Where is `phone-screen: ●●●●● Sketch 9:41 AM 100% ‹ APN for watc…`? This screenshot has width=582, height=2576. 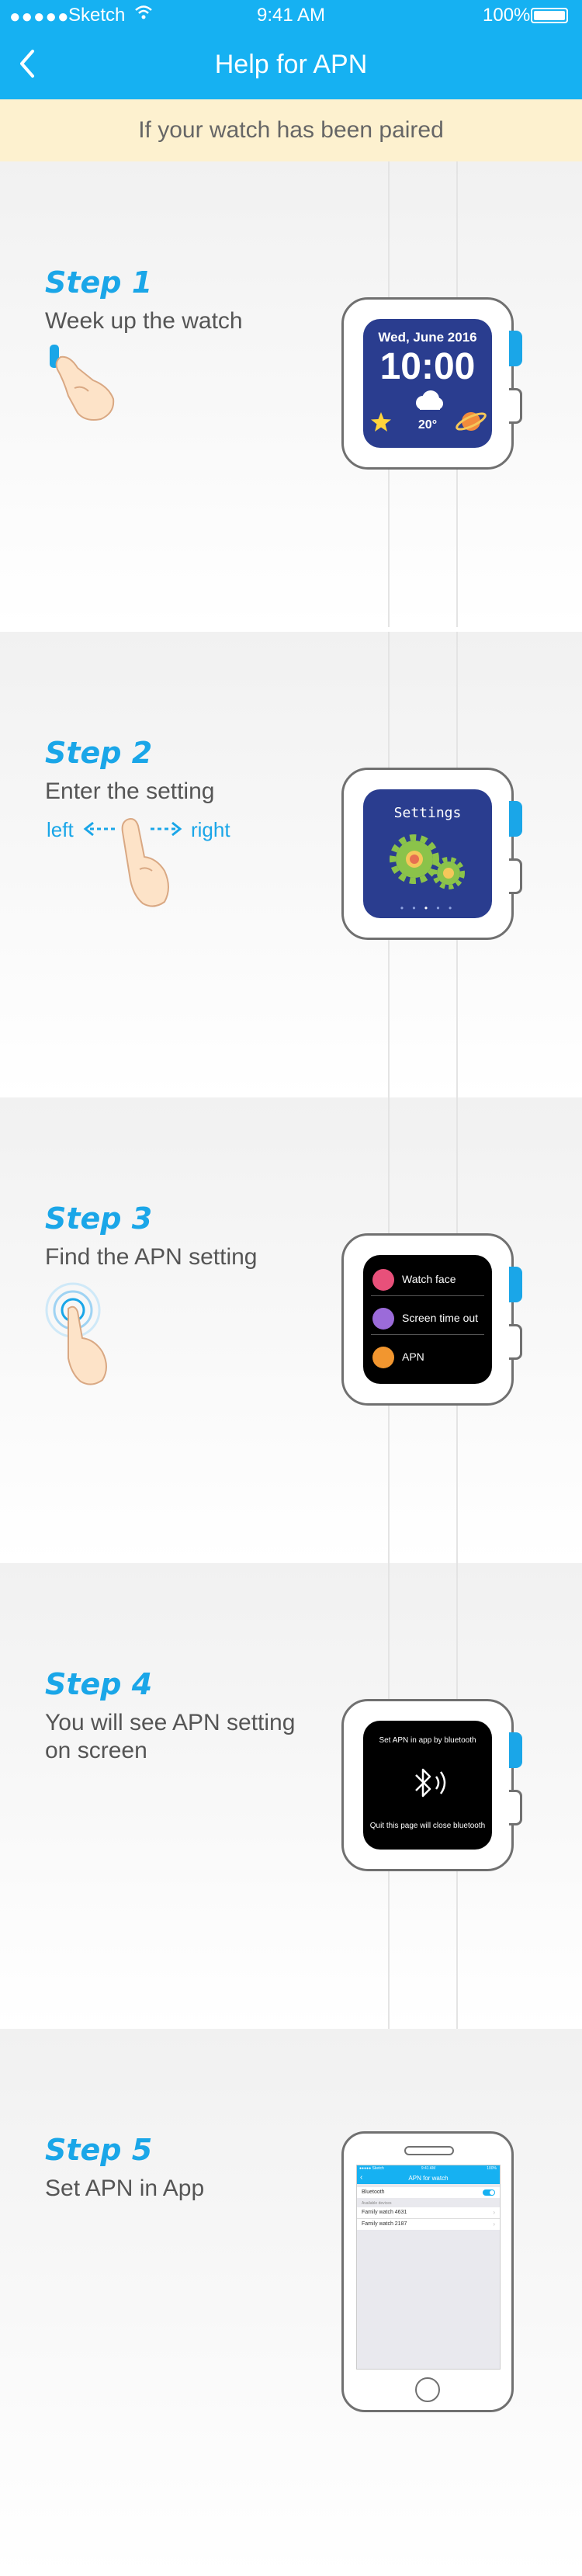
phone-screen: ●●●●● Sketch 9:41 AM 100% ‹ APN for watc… is located at coordinates (428, 2267).